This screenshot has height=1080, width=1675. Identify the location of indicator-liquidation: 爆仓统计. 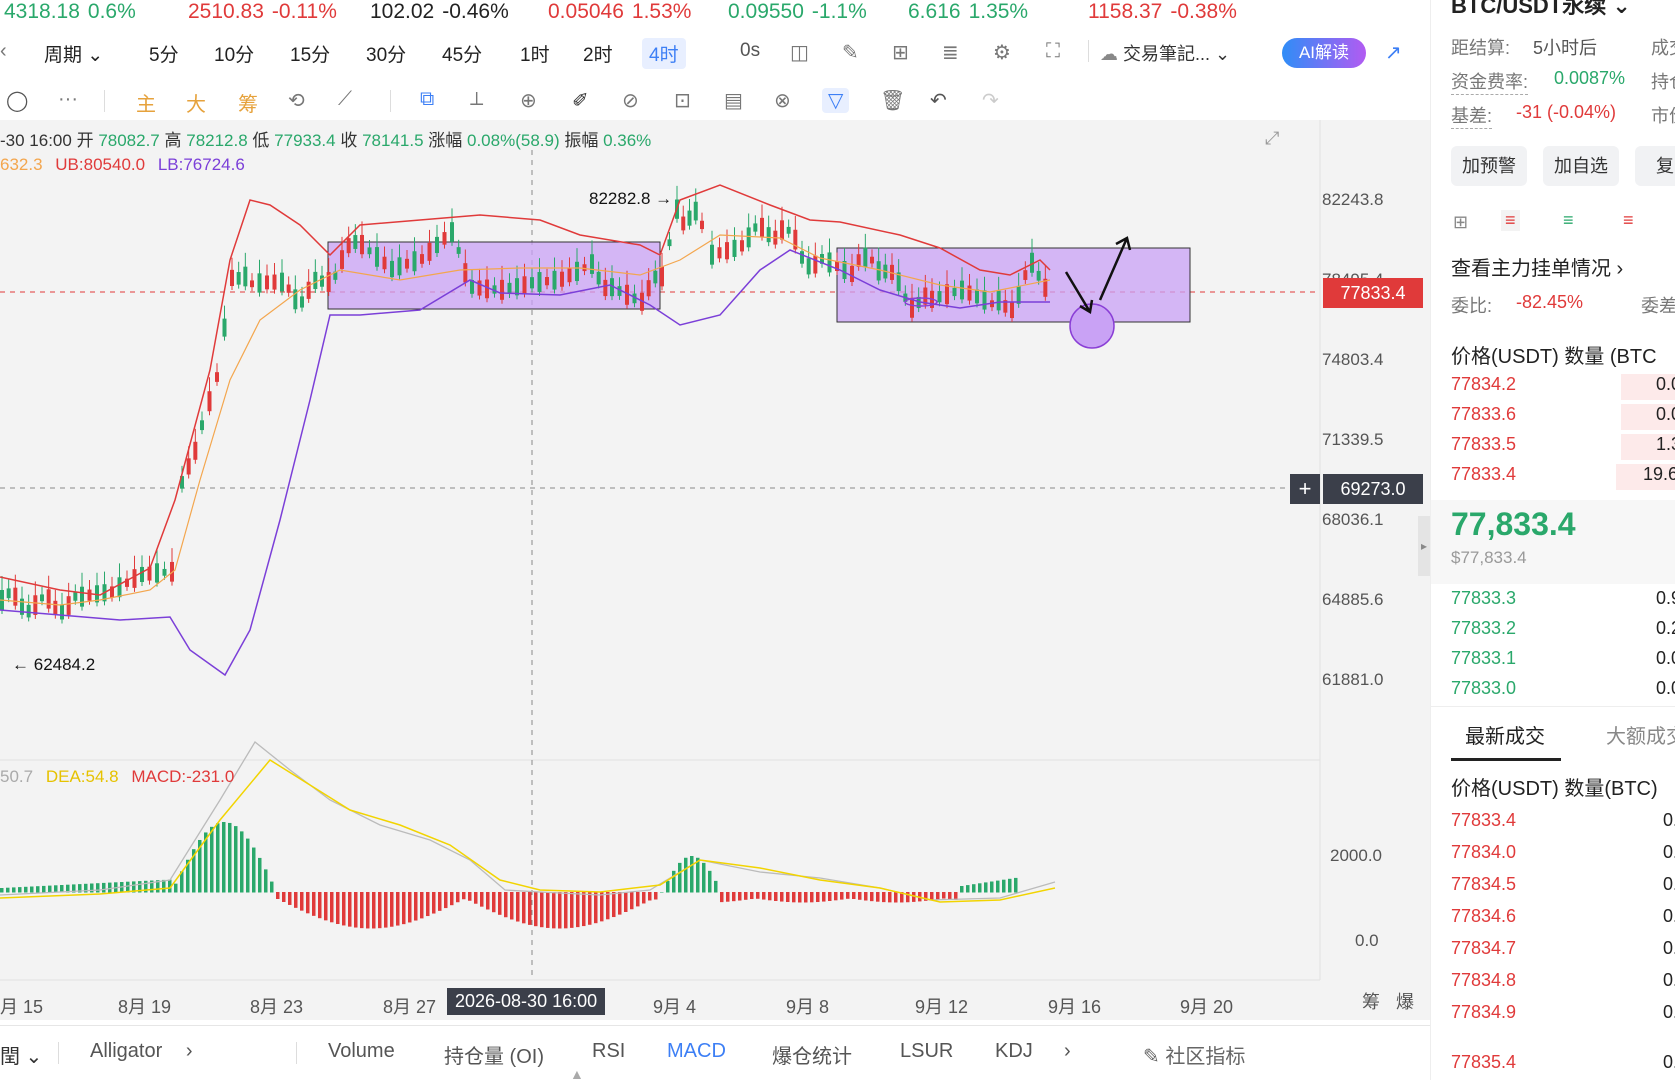
(812, 1054).